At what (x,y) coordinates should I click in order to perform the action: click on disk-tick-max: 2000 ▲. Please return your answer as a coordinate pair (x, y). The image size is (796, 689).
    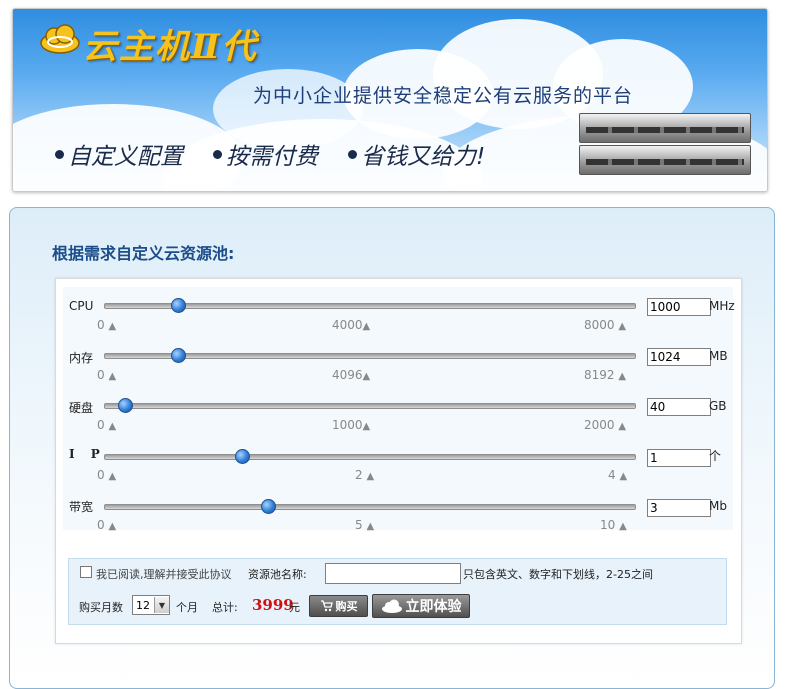
    Looking at the image, I should click on (605, 425).